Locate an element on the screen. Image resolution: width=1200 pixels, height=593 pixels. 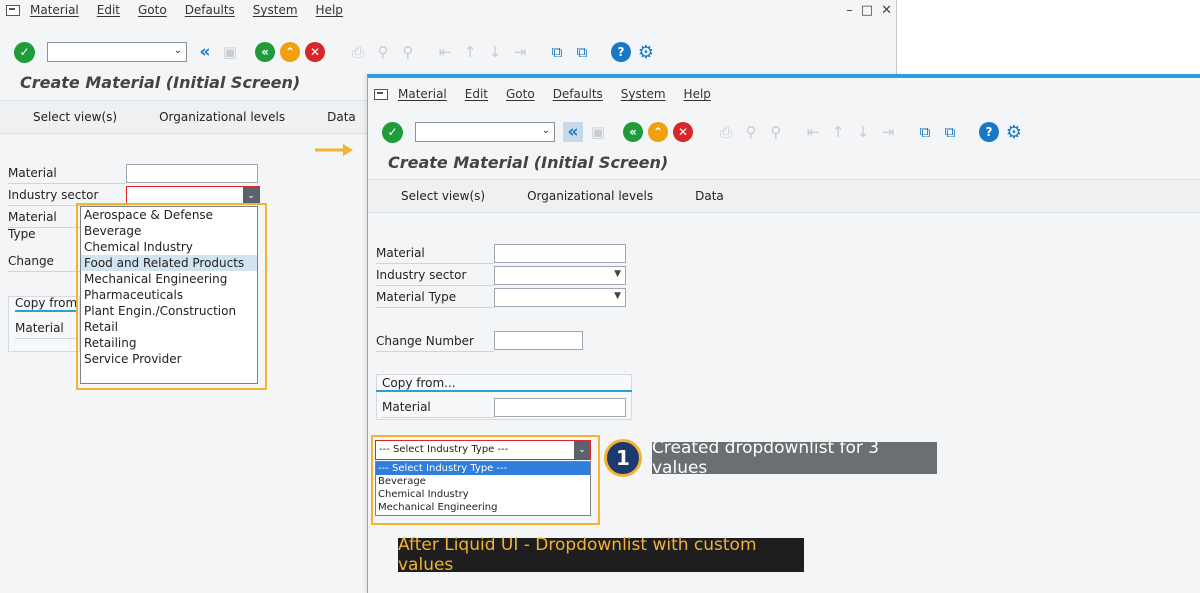
annotation-note: Created dropdownlist for 3 values is located at coordinates (794, 458).